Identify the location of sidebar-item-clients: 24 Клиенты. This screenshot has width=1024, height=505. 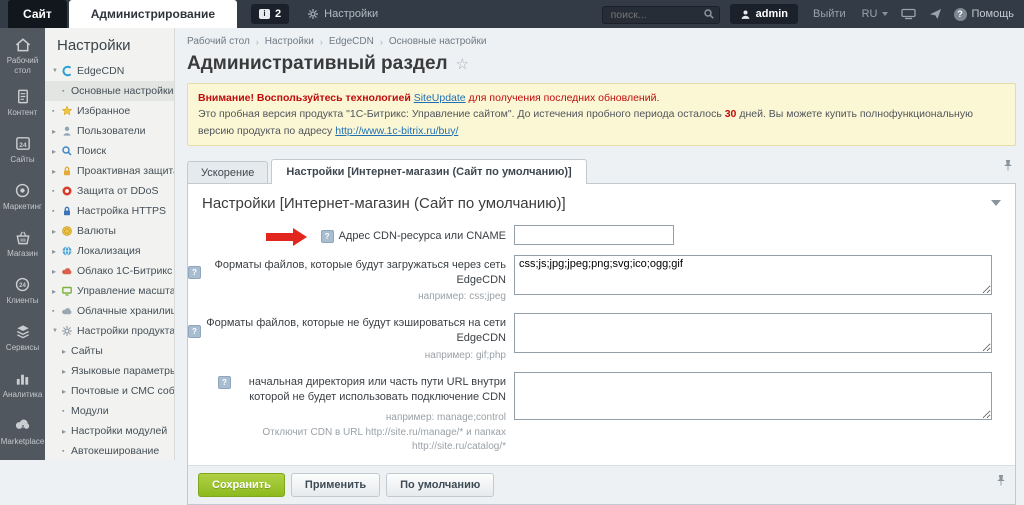
(22, 290).